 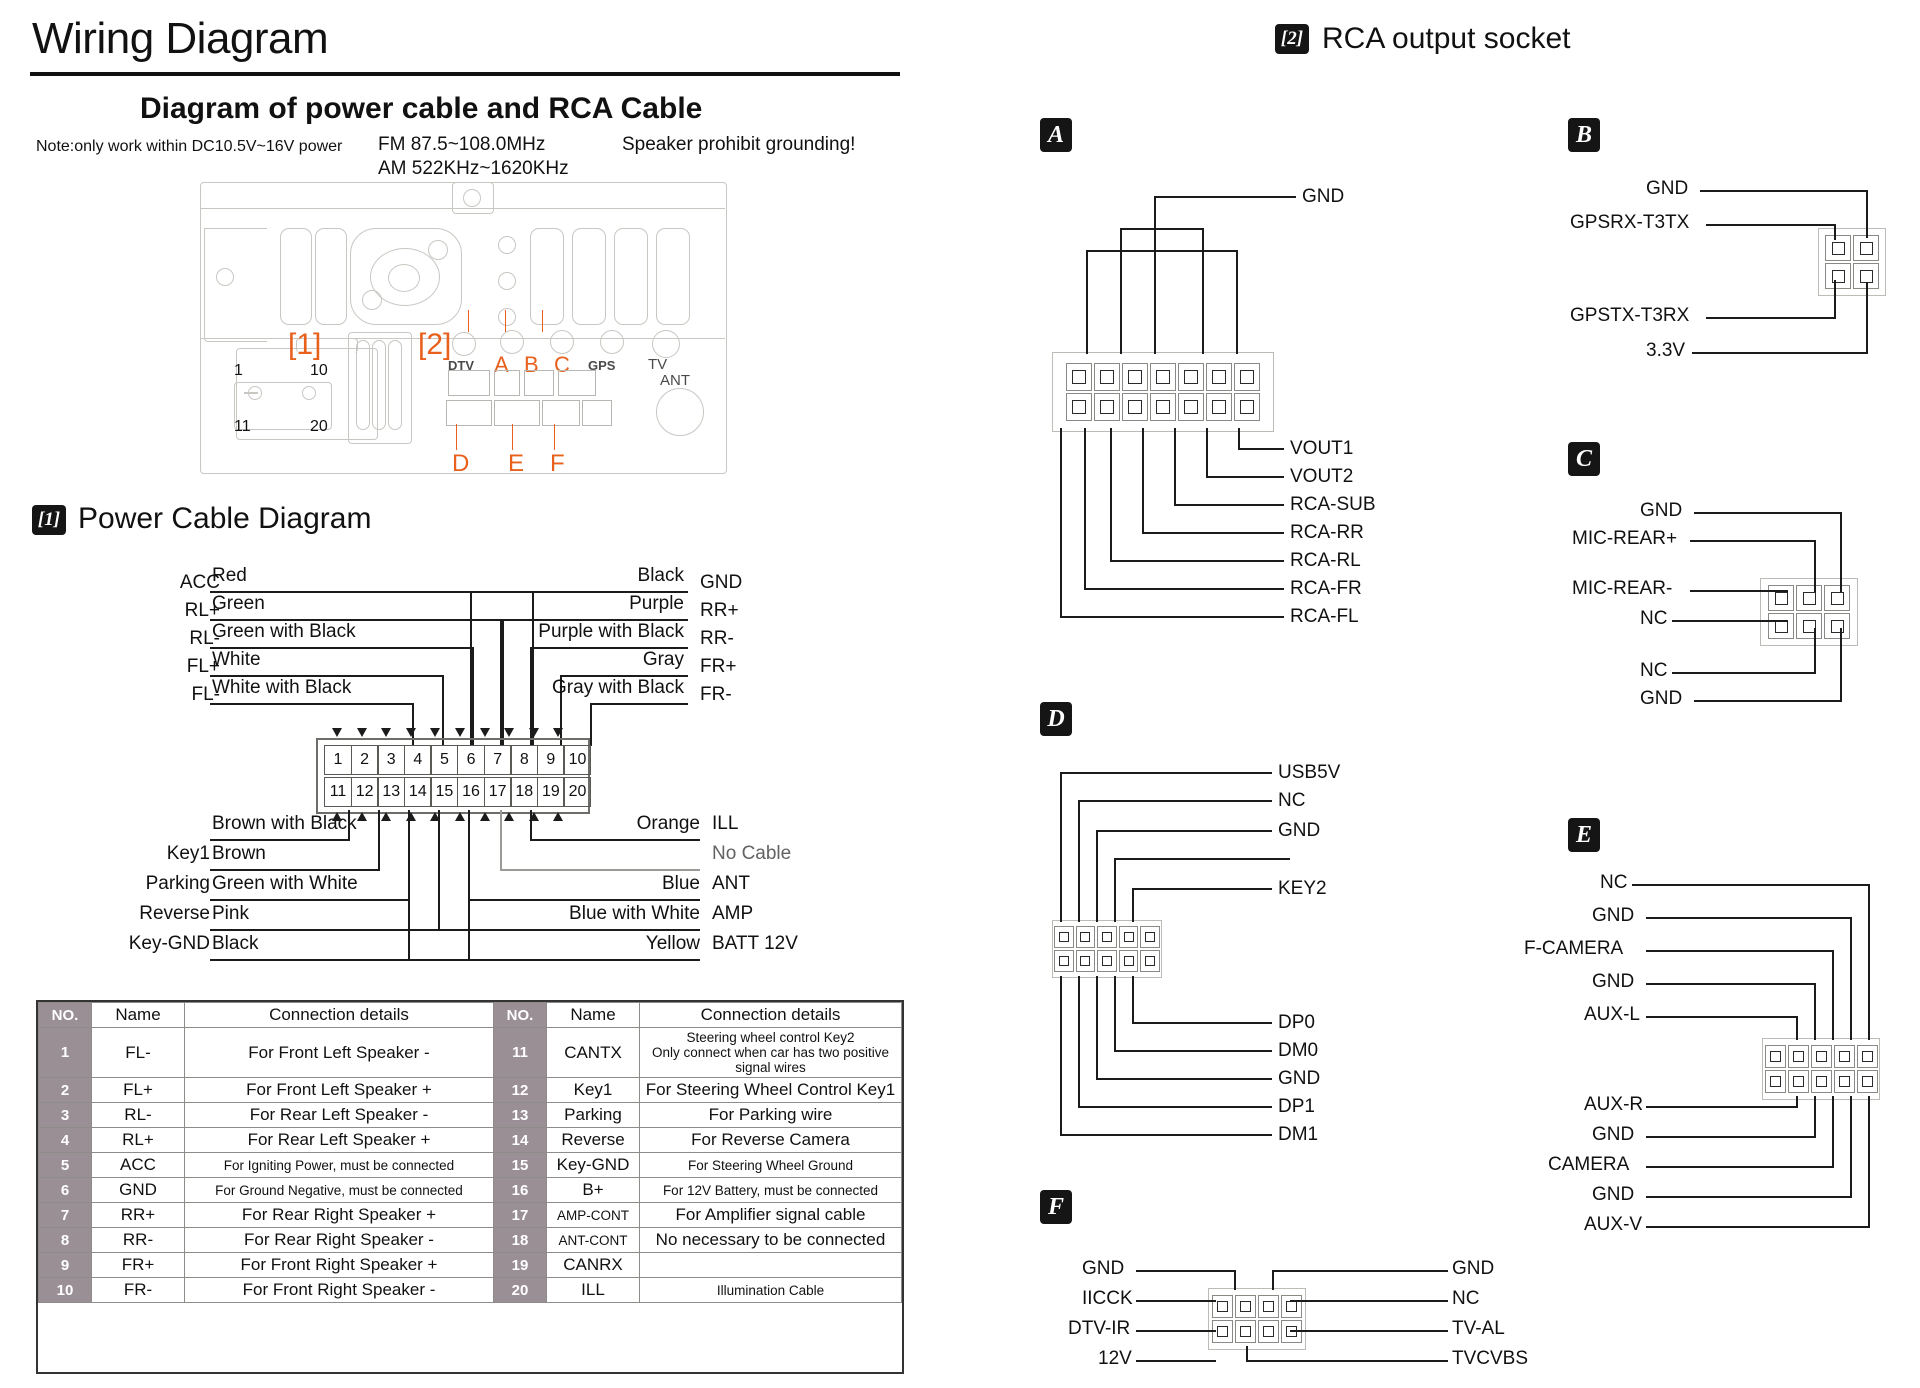 I want to click on conn-d-label-dp1: DP1, so click(x=1296, y=1106).